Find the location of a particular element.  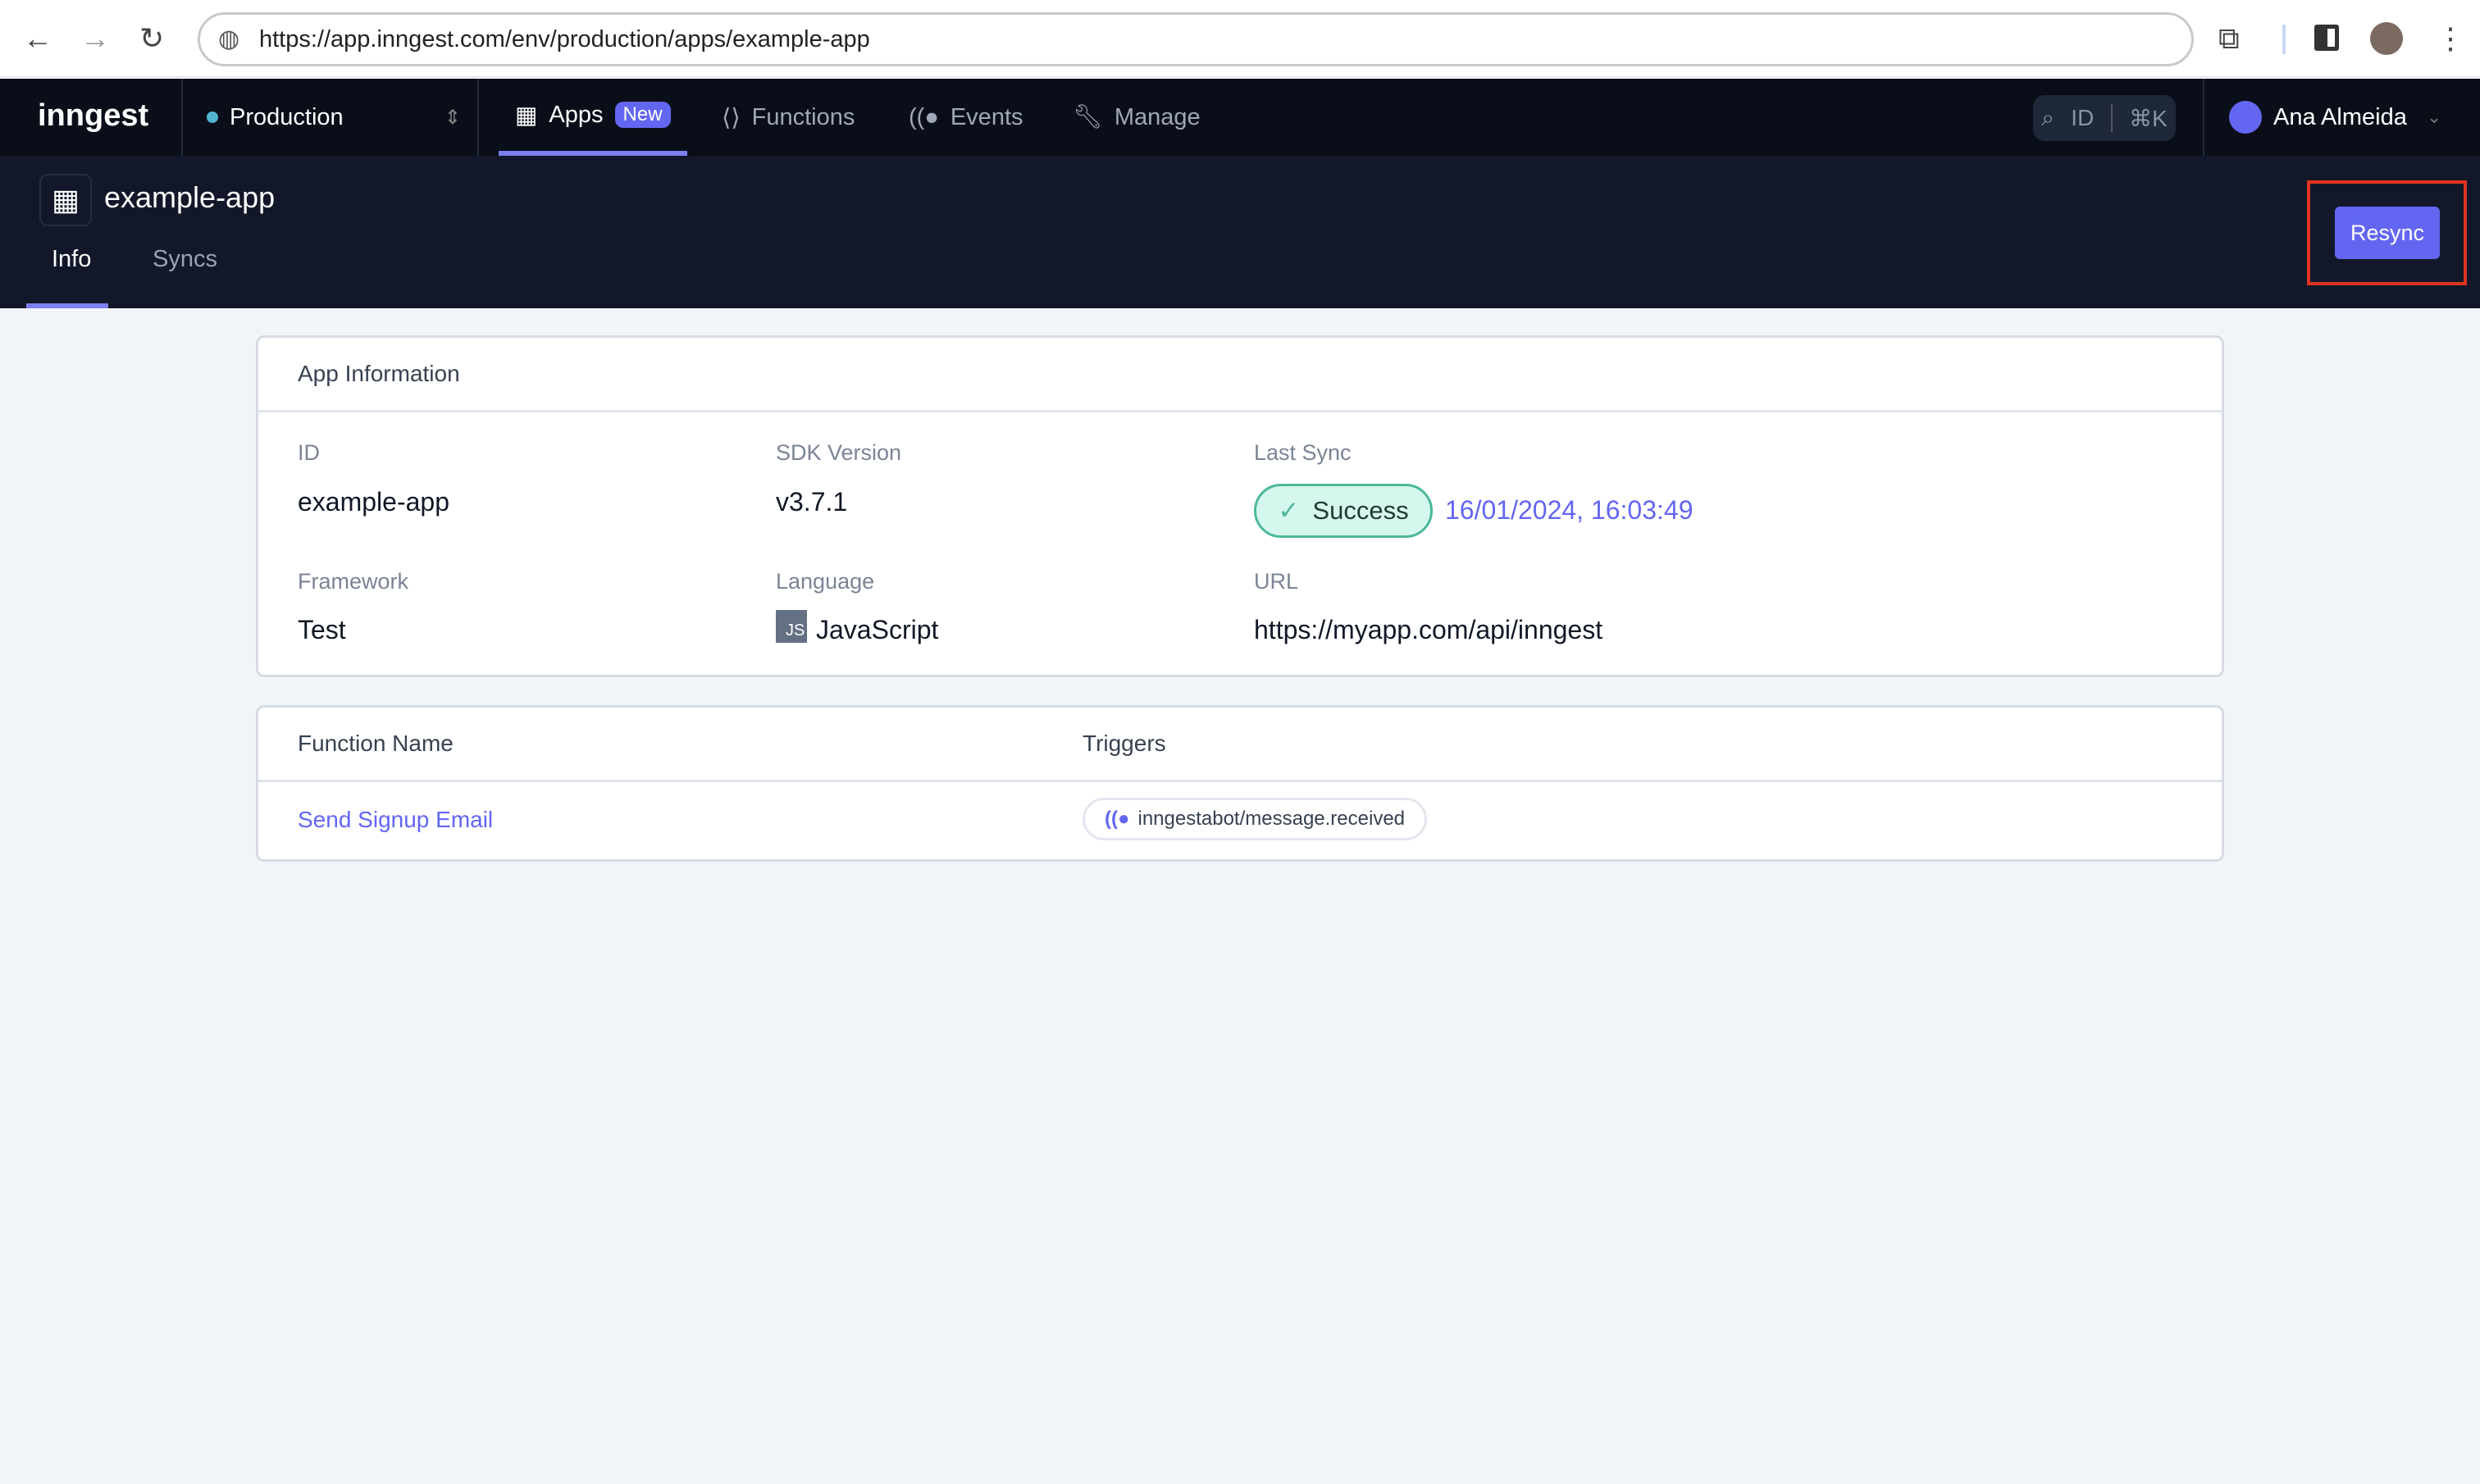

search-button: ⌕ ID ⌘K is located at coordinates (2104, 118).